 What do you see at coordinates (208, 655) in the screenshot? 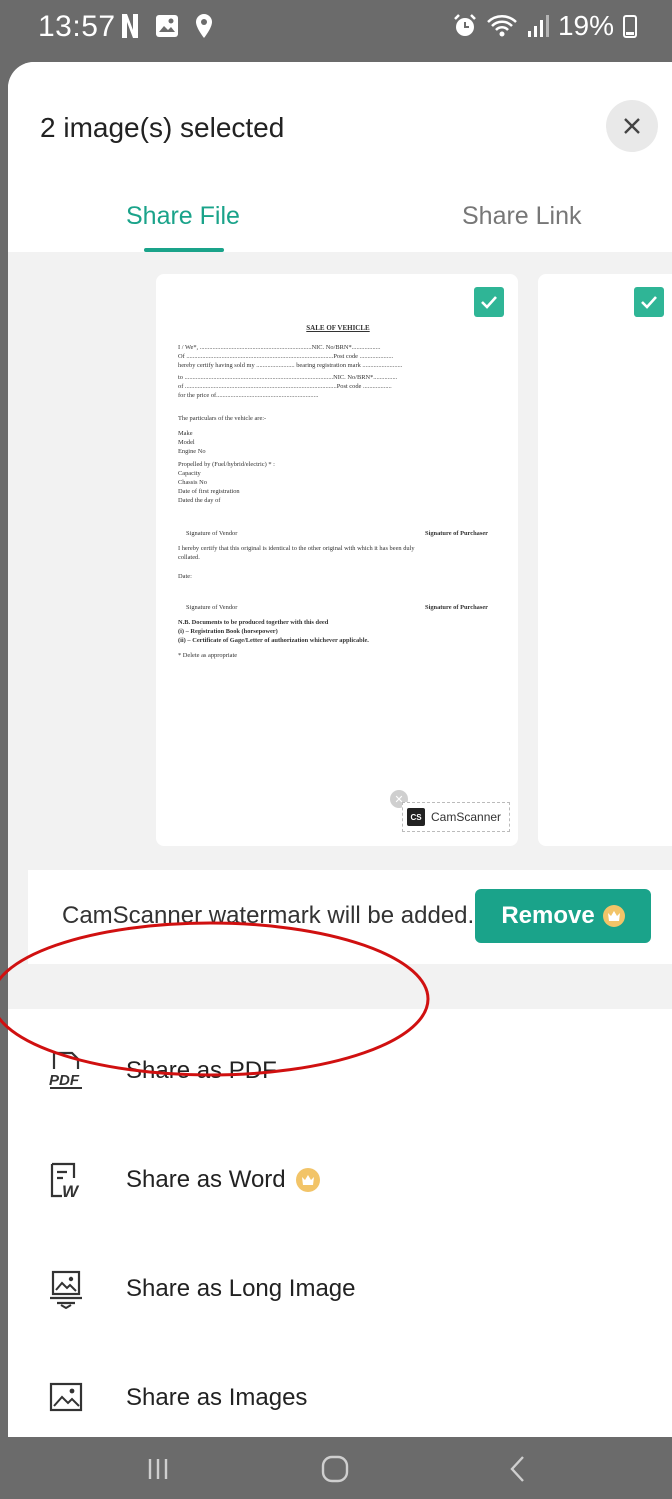
I see `doc-footnote: * Delete as appropriate` at bounding box center [208, 655].